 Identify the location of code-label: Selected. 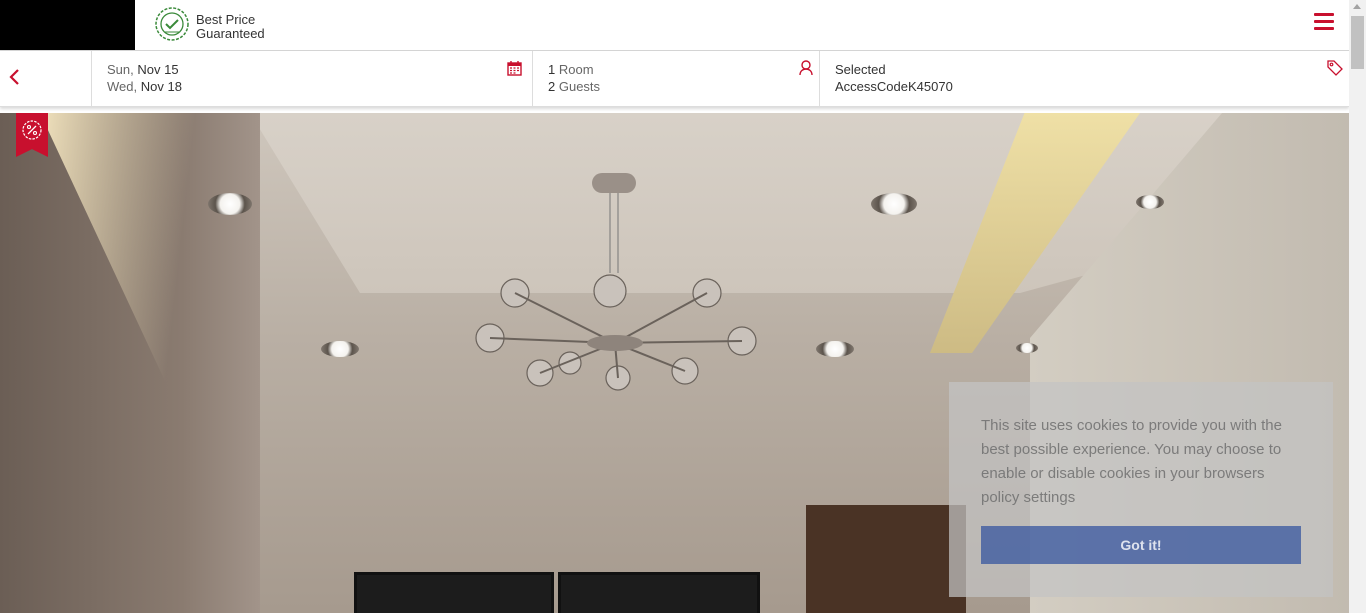
(860, 69).